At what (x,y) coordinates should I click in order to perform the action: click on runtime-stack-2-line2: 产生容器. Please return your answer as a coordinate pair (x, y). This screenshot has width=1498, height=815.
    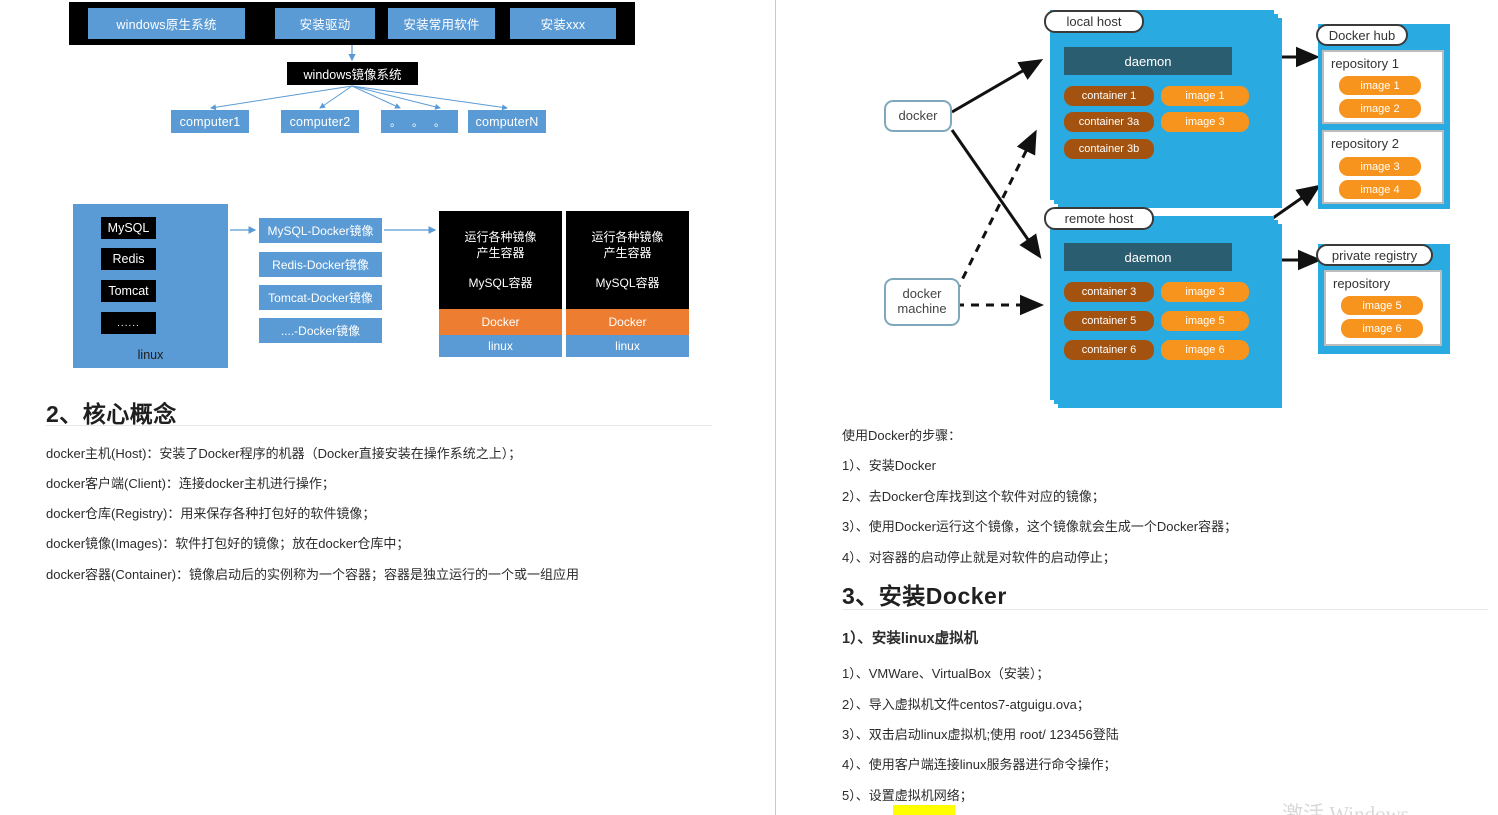
    Looking at the image, I should click on (627, 253).